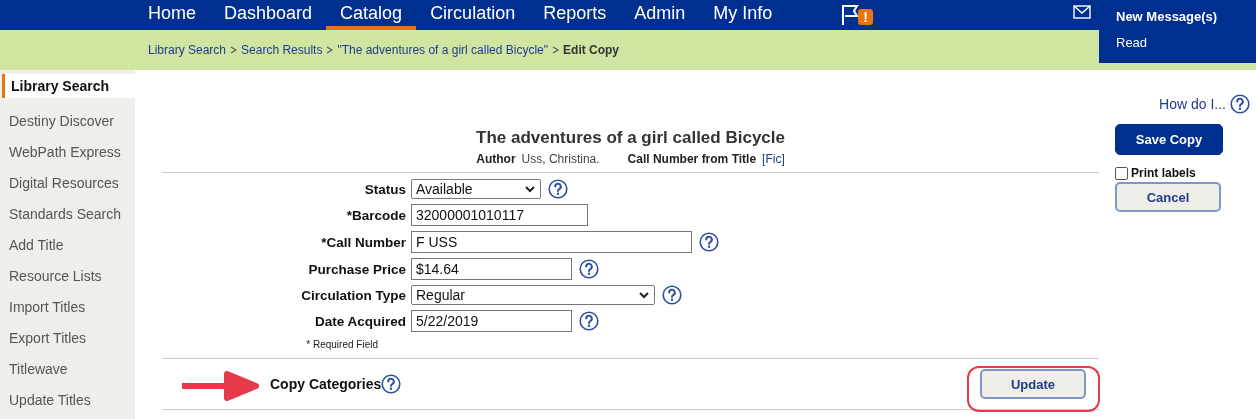  I want to click on required-note: * Required Field, so click(342, 344).